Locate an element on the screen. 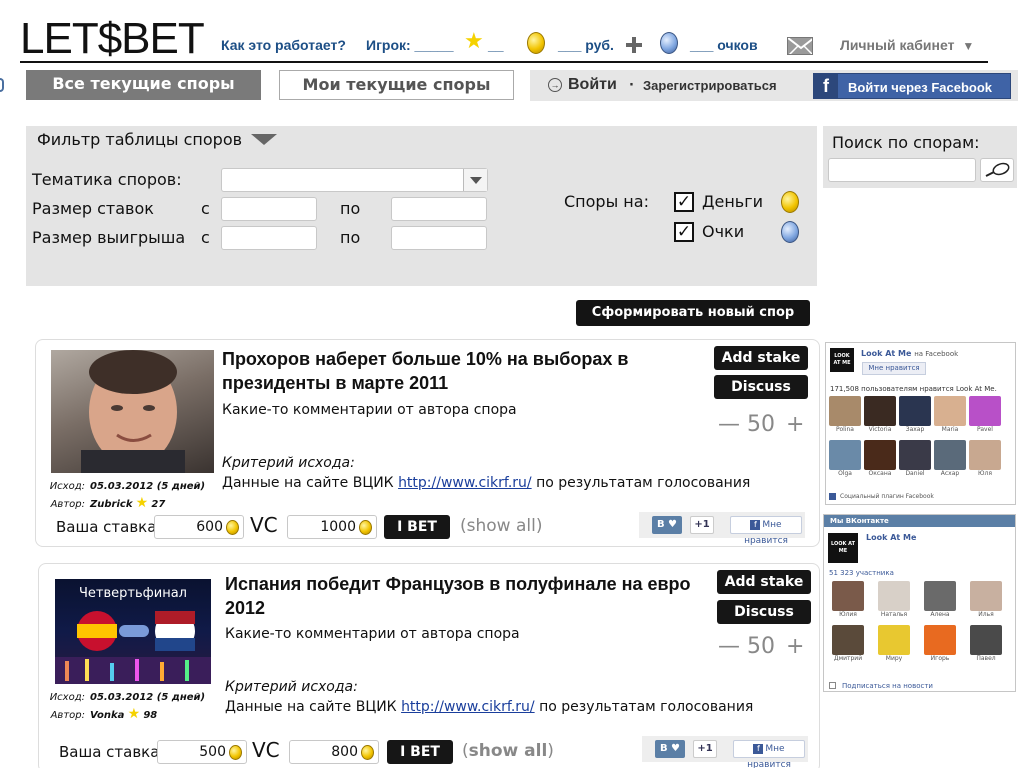 This screenshot has height=768, width=1024. win-to-input is located at coordinates (439, 238).